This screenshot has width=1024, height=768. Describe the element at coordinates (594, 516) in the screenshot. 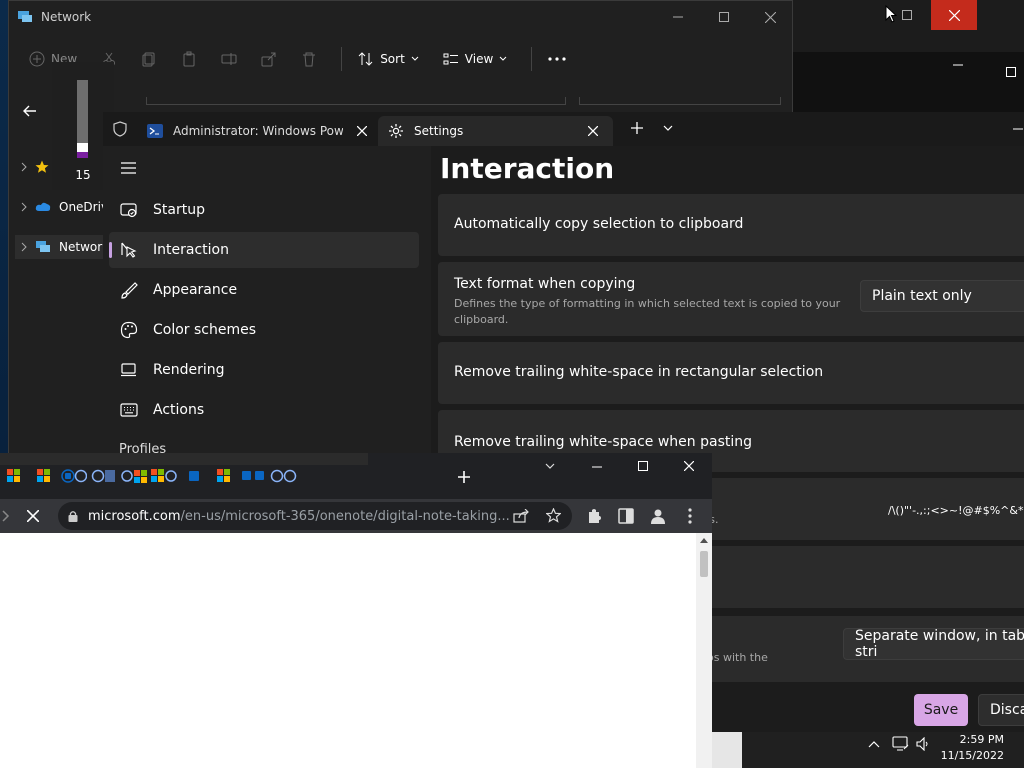

I see `extensions-icon` at that location.